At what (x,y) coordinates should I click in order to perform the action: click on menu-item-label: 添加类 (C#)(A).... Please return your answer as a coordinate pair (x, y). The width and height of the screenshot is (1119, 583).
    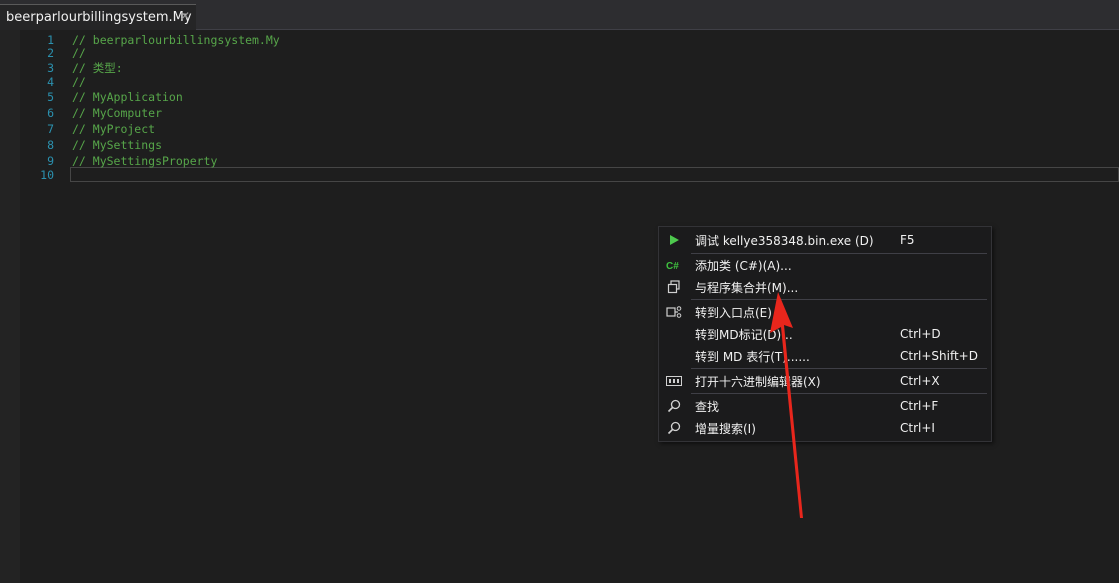
    Looking at the image, I should click on (743, 265).